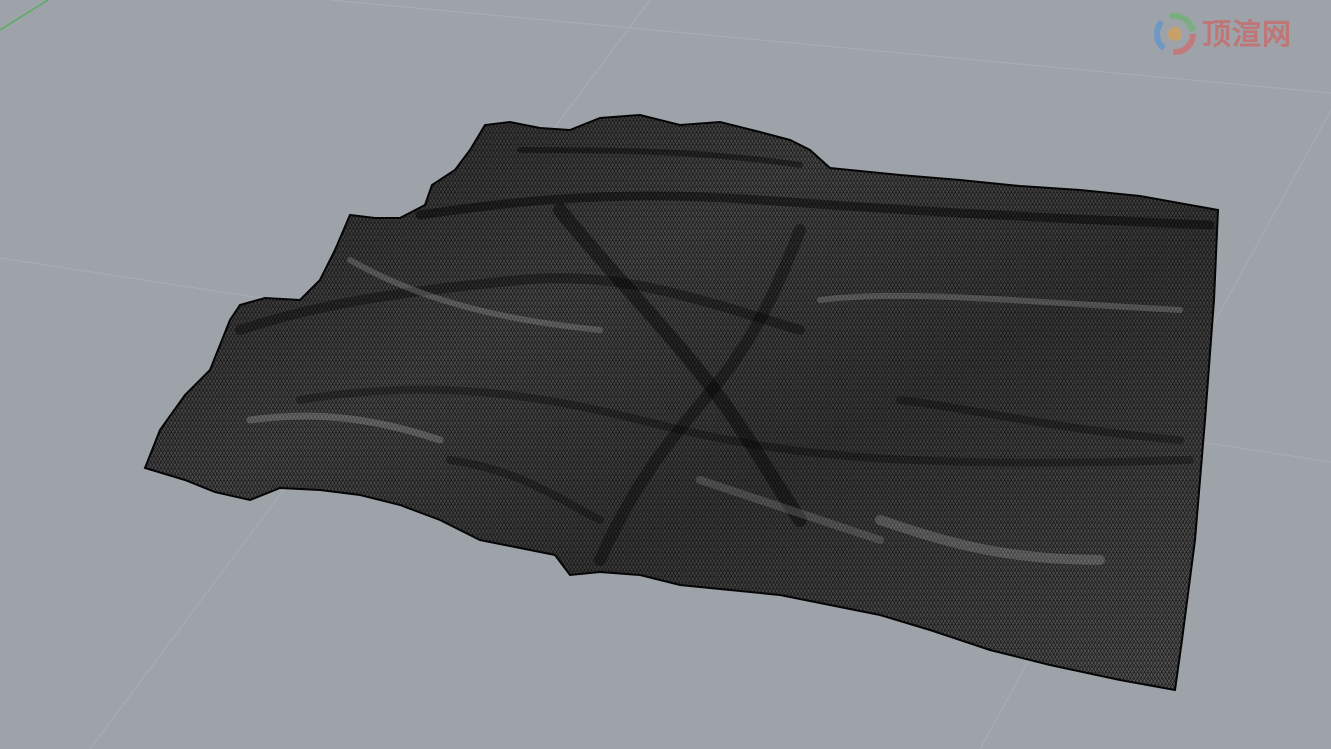 This screenshot has width=1331, height=749. I want to click on watermark: 顶渲网, so click(1237, 34).